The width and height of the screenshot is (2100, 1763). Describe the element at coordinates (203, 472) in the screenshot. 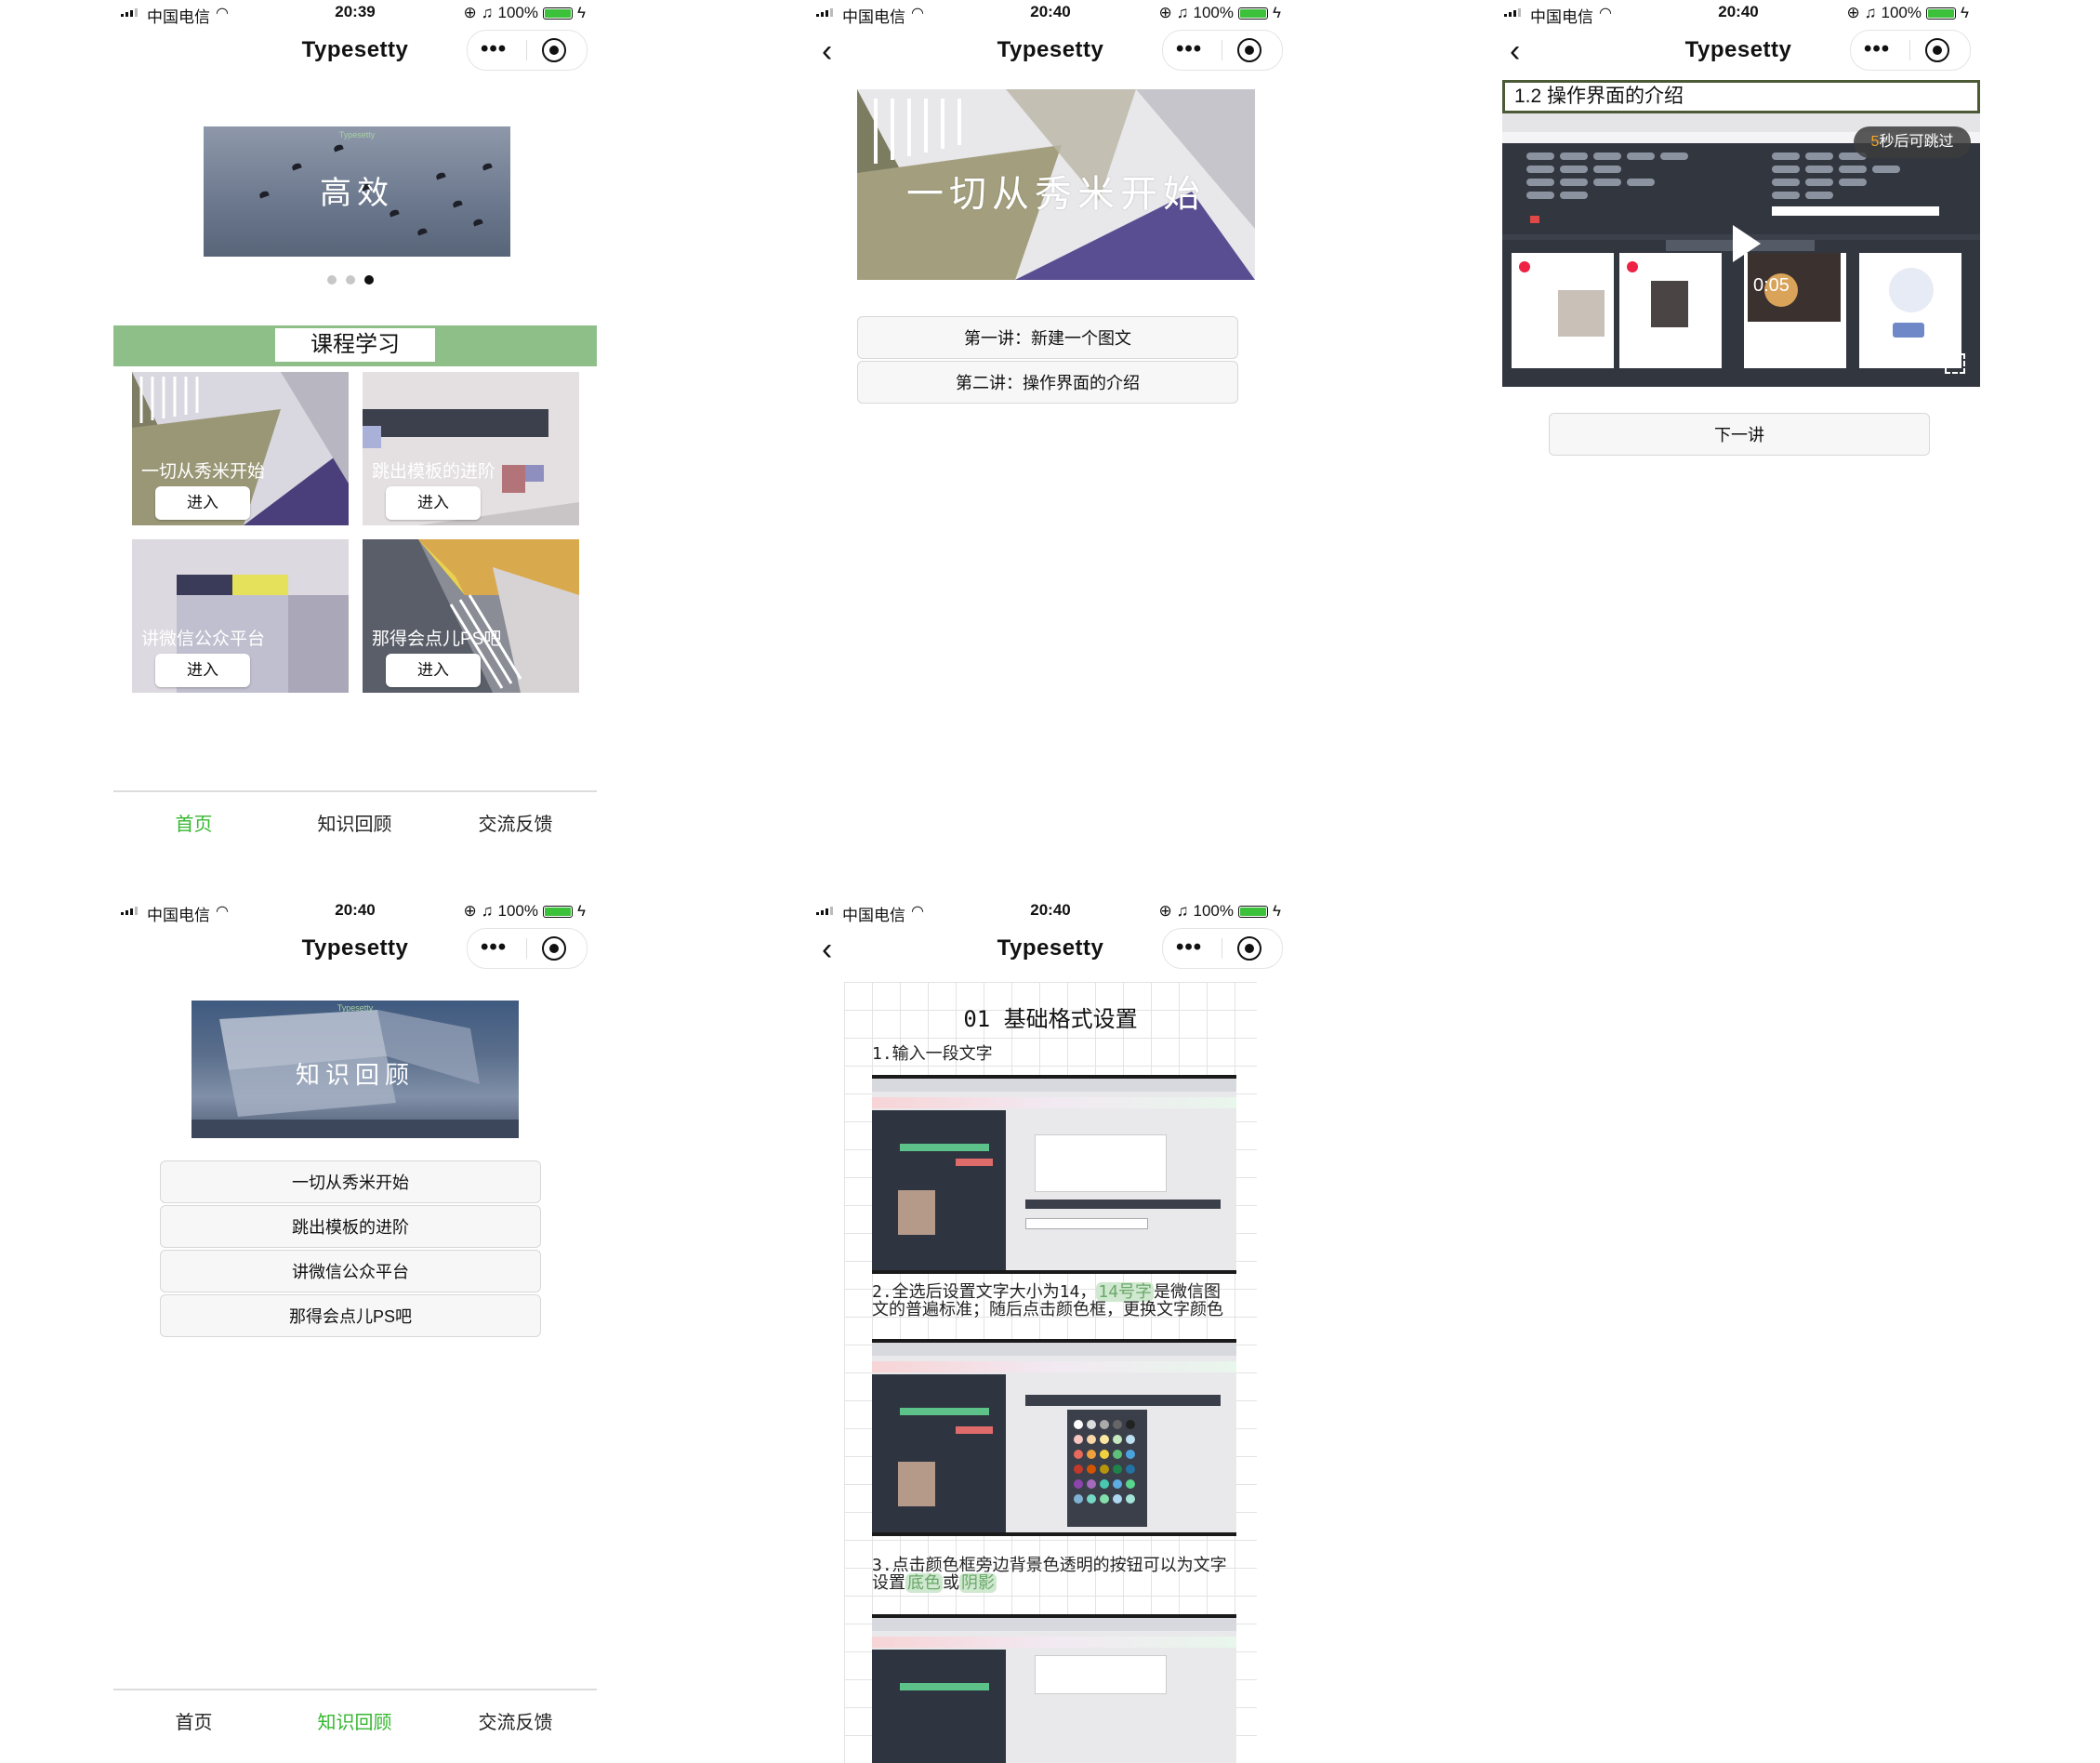

I see `card-title: 一切从秀米开始` at that location.